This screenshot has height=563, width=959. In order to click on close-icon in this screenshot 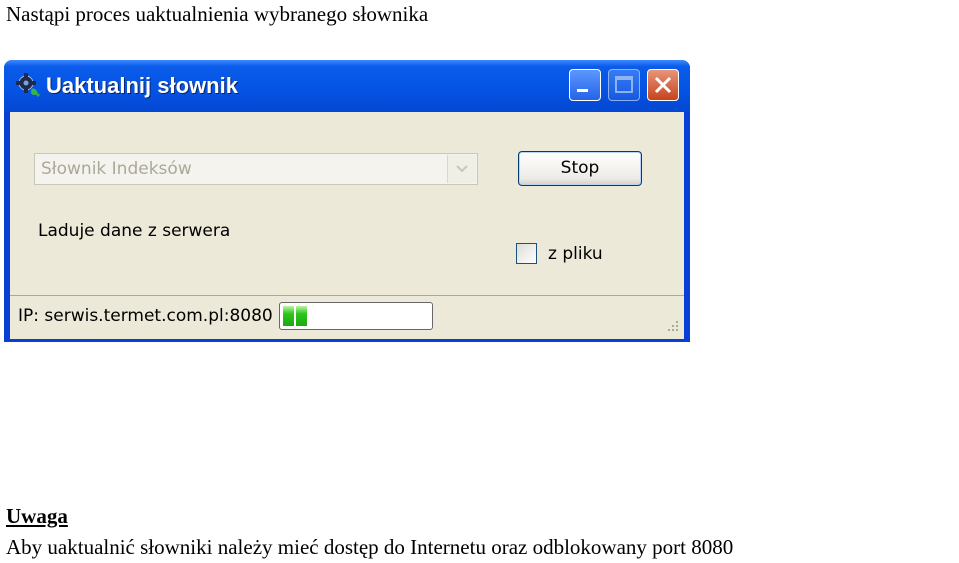, I will do `click(663, 85)`.